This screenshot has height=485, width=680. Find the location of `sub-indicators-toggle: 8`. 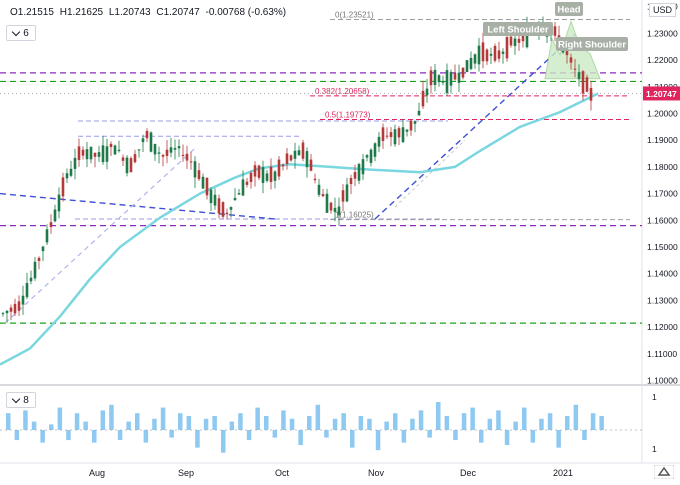

sub-indicators-toggle: 8 is located at coordinates (21, 400).